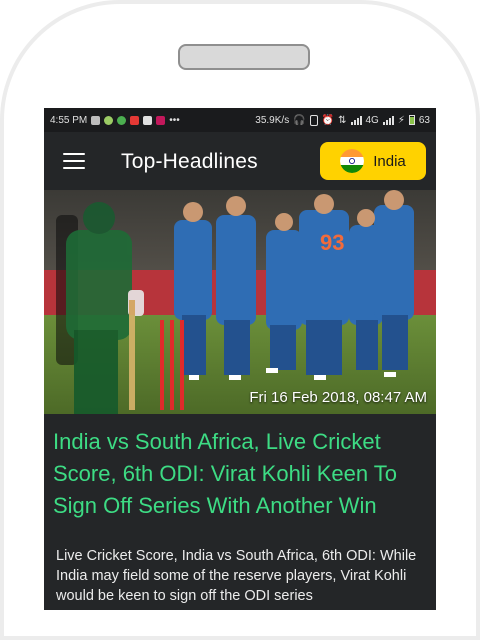  I want to click on page-title: Top-Headlines, so click(189, 161).